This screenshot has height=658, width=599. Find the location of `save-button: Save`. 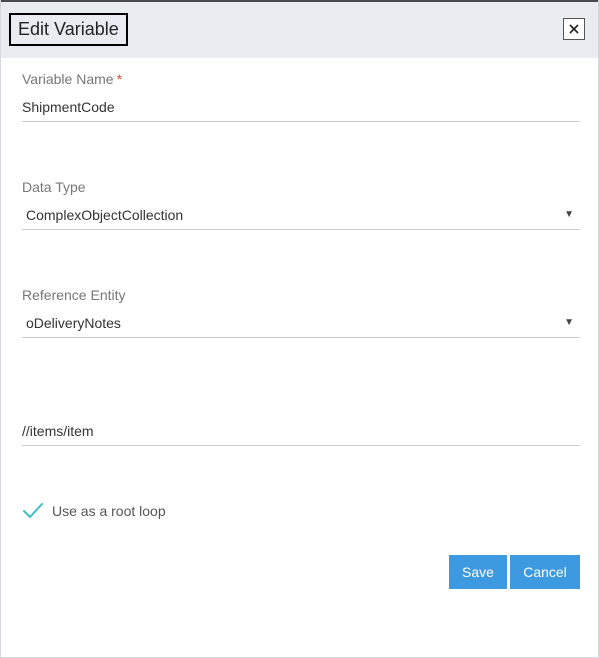

save-button: Save is located at coordinates (478, 572).